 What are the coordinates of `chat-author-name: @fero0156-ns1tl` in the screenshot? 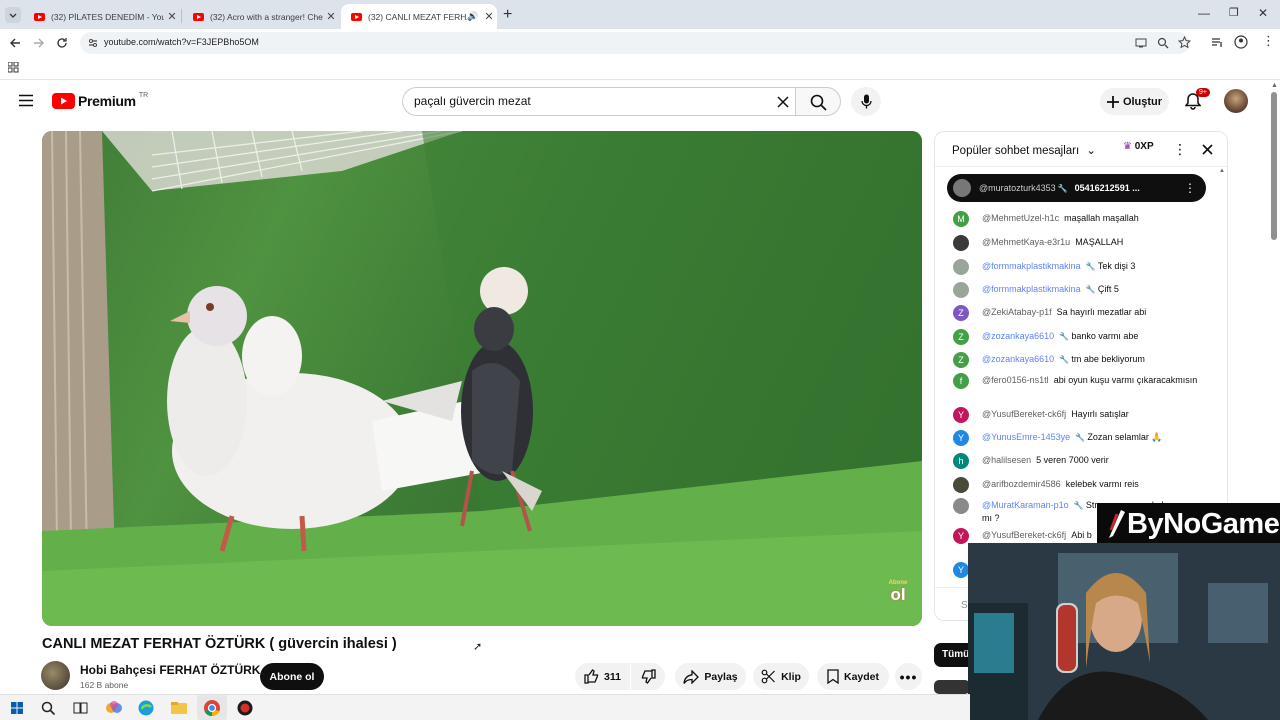 It's located at (1015, 380).